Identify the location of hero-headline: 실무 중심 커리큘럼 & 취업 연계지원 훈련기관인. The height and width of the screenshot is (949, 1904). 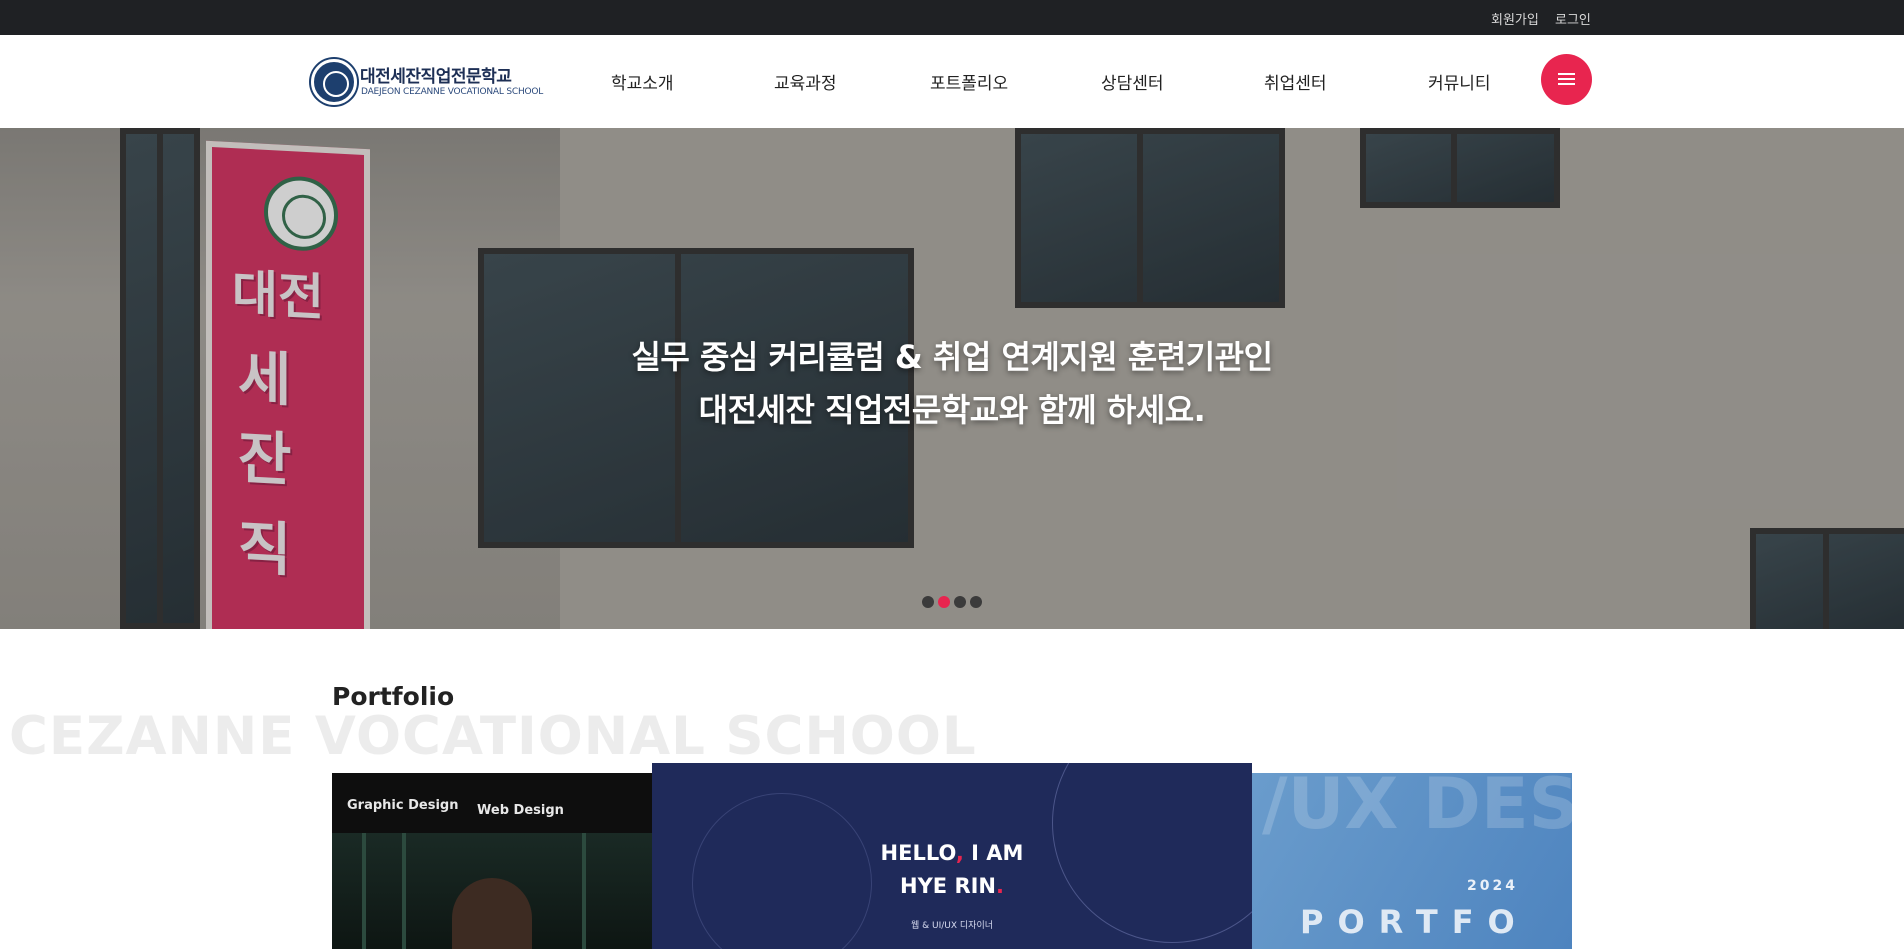
(952, 357).